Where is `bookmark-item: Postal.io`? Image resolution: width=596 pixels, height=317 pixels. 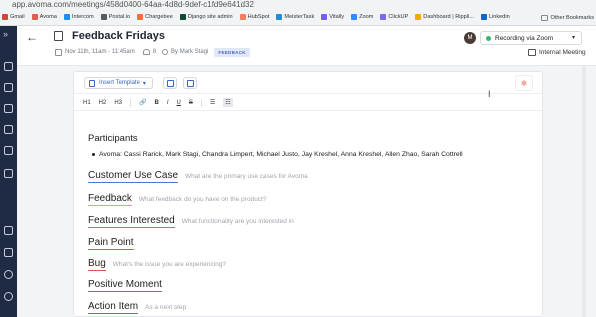
bookmark-item: Postal.io is located at coordinates (115, 17).